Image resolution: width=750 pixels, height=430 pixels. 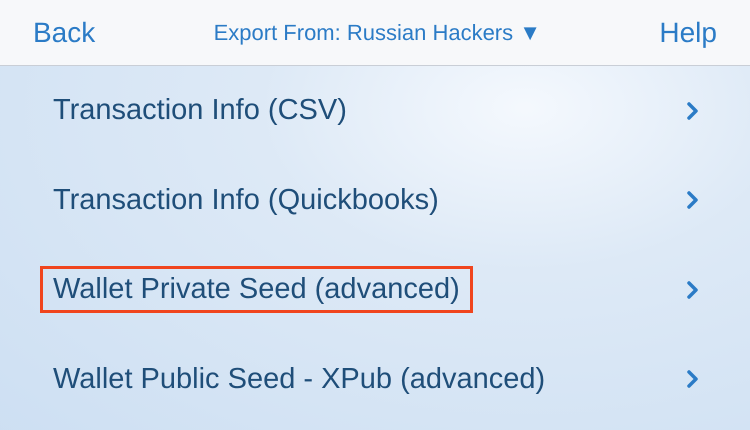 I want to click on help-button: Help, so click(x=688, y=32).